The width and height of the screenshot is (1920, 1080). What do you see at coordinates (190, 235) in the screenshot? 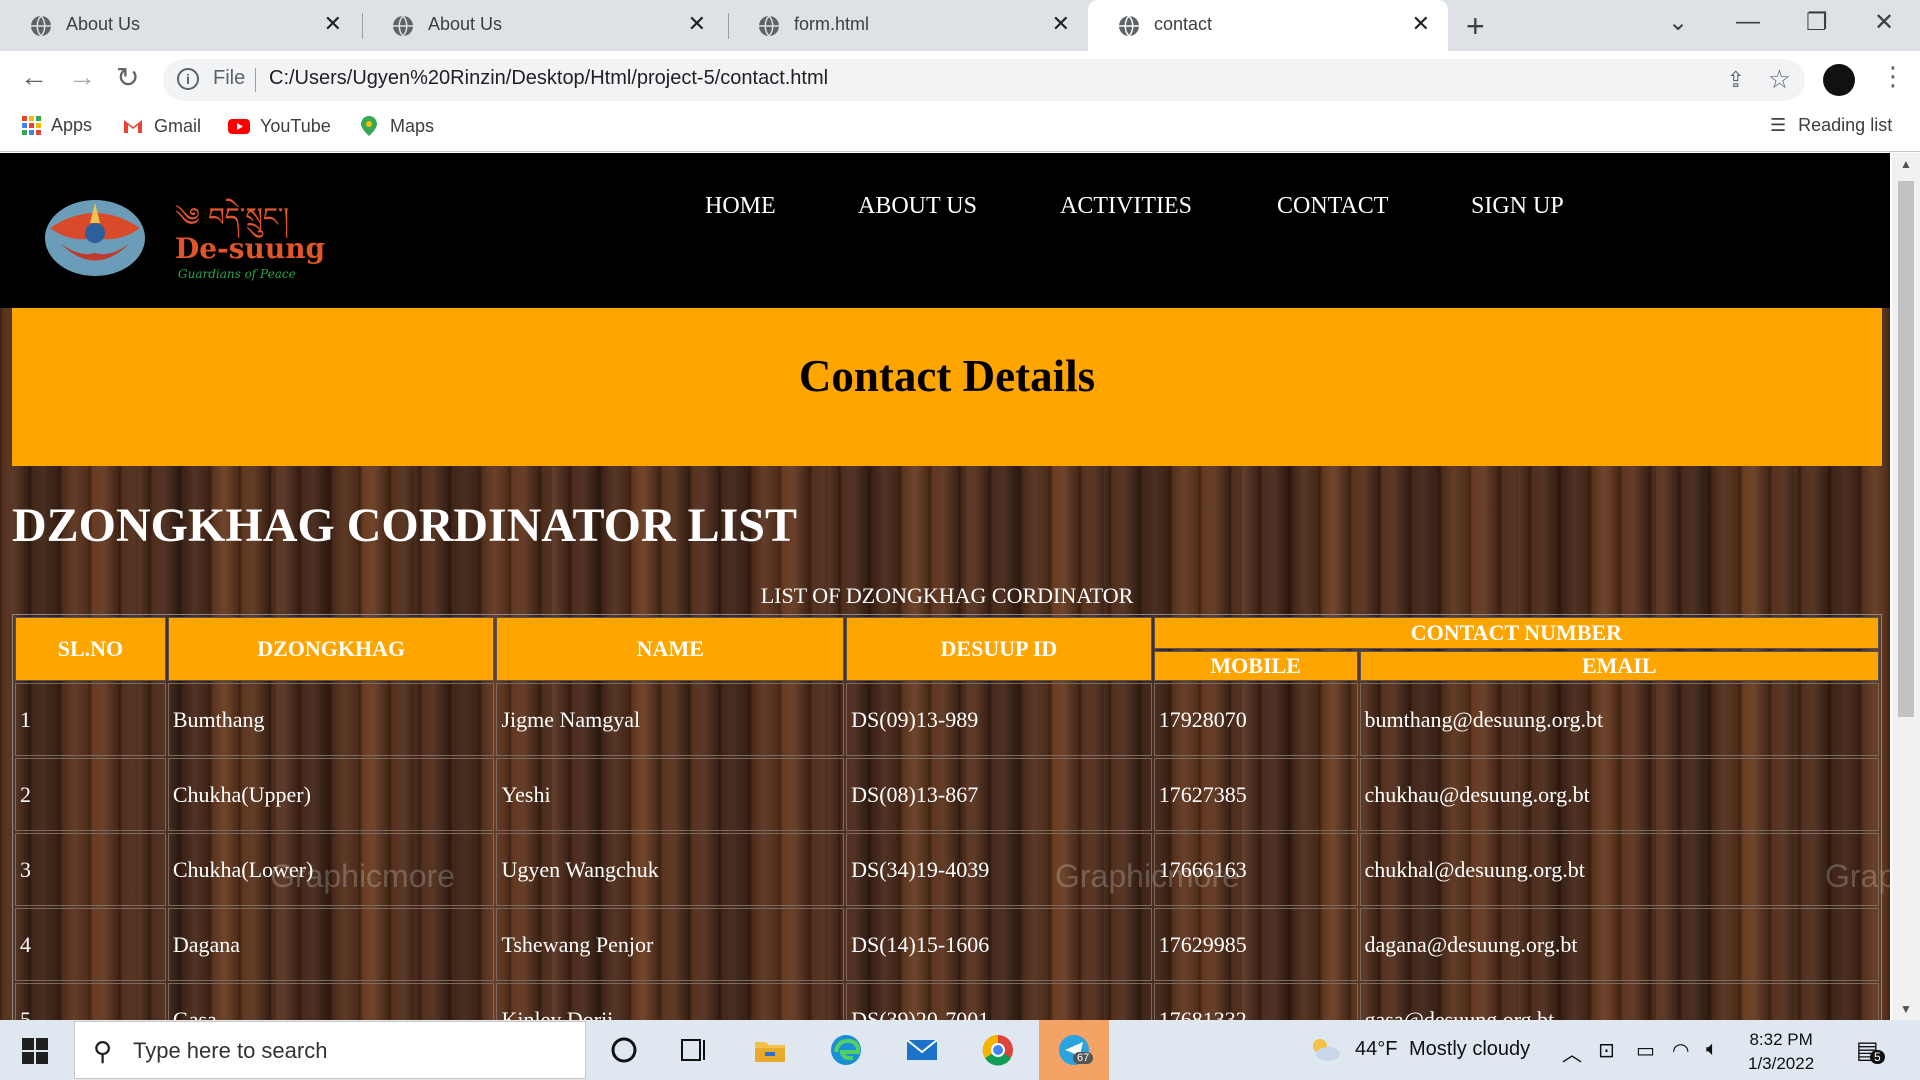
I see `desuung-logo: ༄ བདེ་སྲུང་། De-suung Guardians of Peace` at bounding box center [190, 235].